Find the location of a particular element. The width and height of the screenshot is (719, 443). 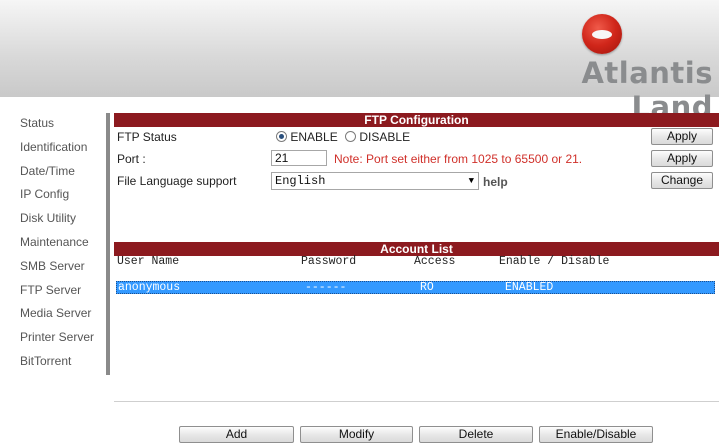

ftp-status-label: FTP Status is located at coordinates (147, 137).